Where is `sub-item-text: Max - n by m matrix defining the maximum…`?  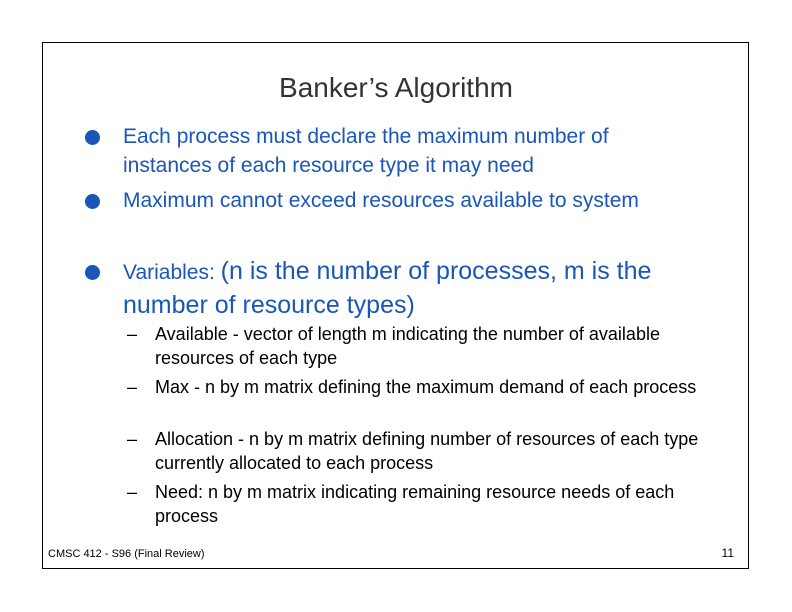
sub-item-text: Max - n by m matrix defining the maximum… is located at coordinates (426, 387).